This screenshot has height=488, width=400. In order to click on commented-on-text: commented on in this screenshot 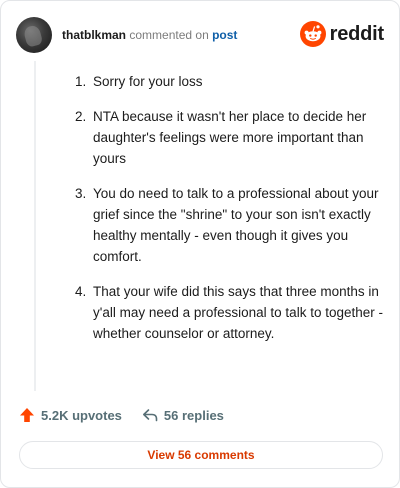, I will do `click(169, 35)`.